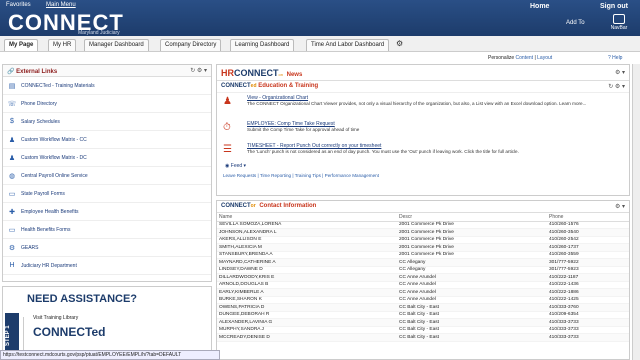  What do you see at coordinates (55, 318) in the screenshot?
I see `training-library-link: Visit Training Library` at bounding box center [55, 318].